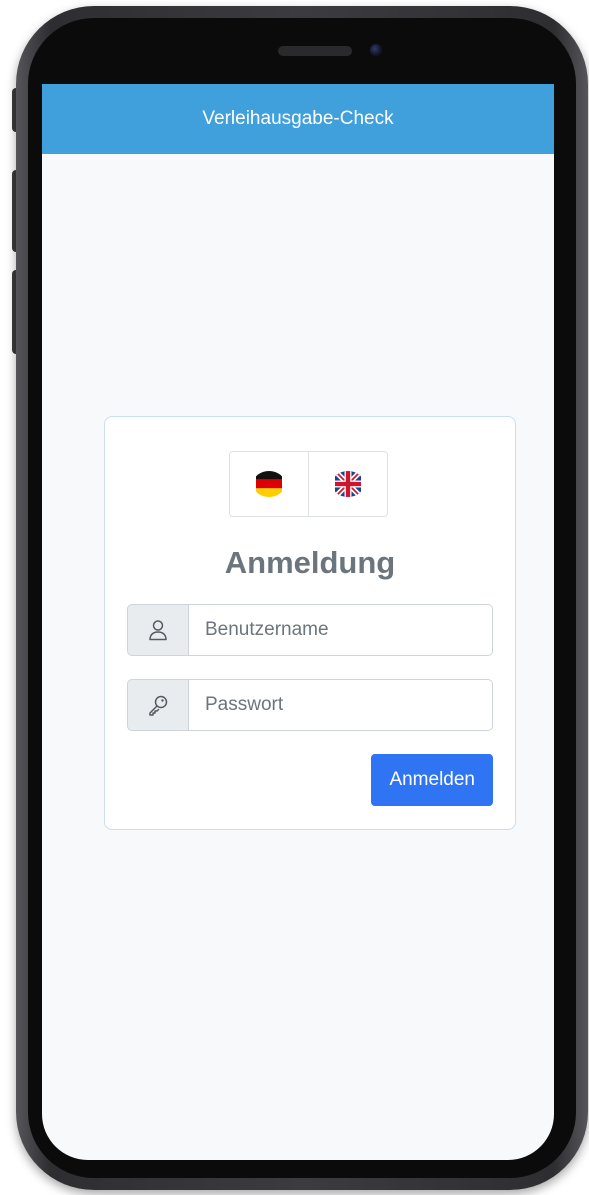 This screenshot has height=1195, width=589. What do you see at coordinates (310, 562) in the screenshot?
I see `login-heading: Anmeldung` at bounding box center [310, 562].